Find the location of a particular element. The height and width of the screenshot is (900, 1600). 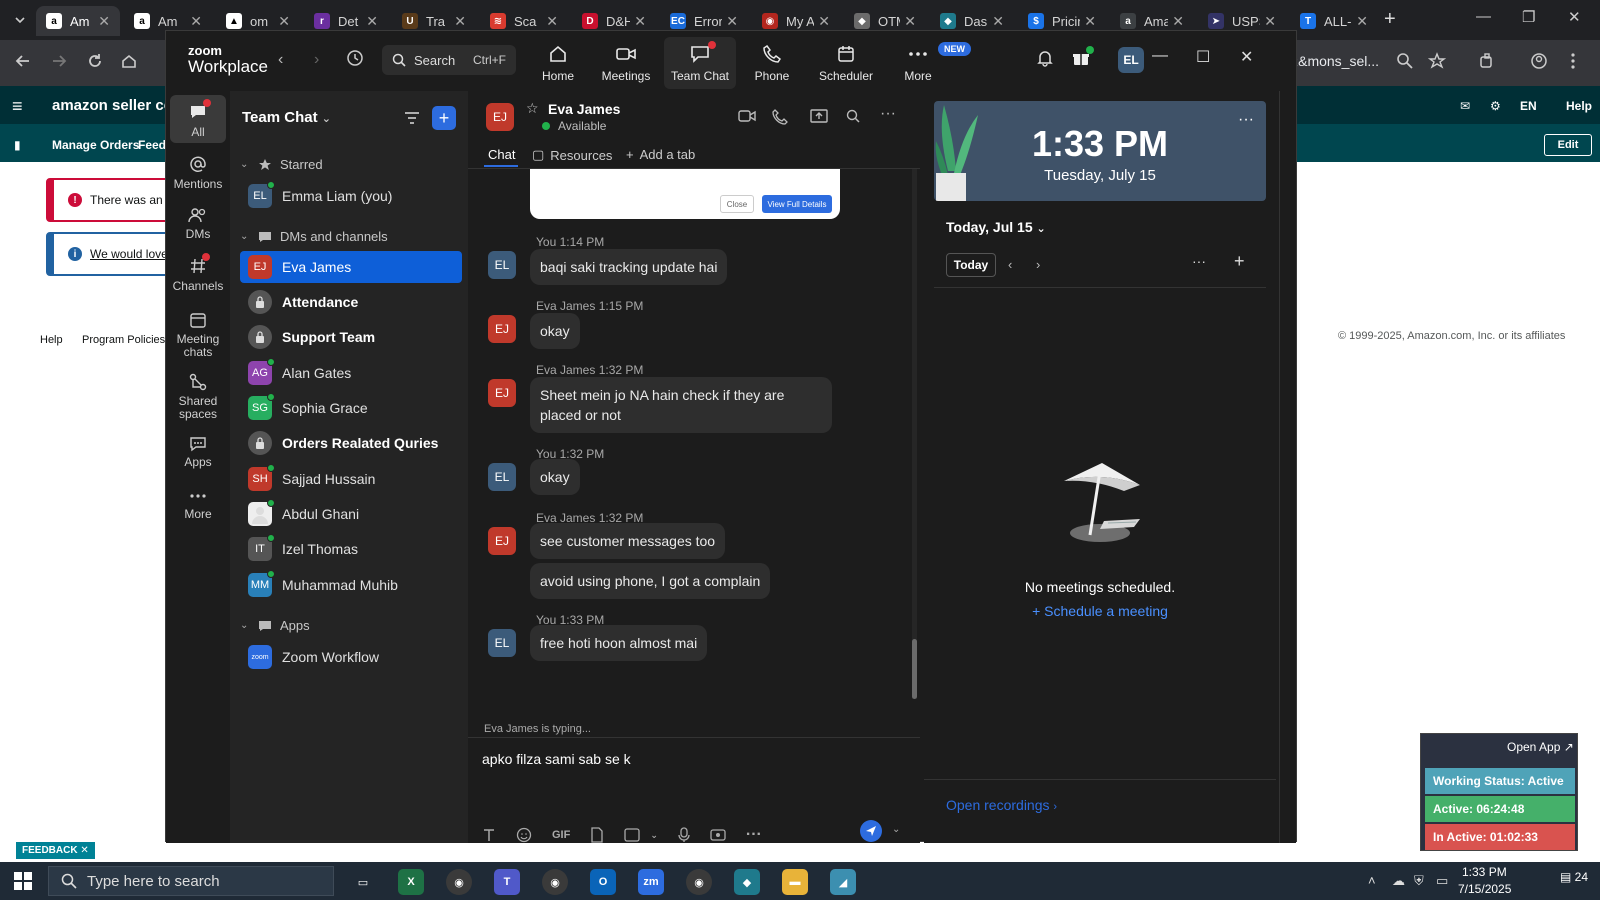

sidebar-item-abdul-ghani: Abdul Ghani is located at coordinates (351, 514).